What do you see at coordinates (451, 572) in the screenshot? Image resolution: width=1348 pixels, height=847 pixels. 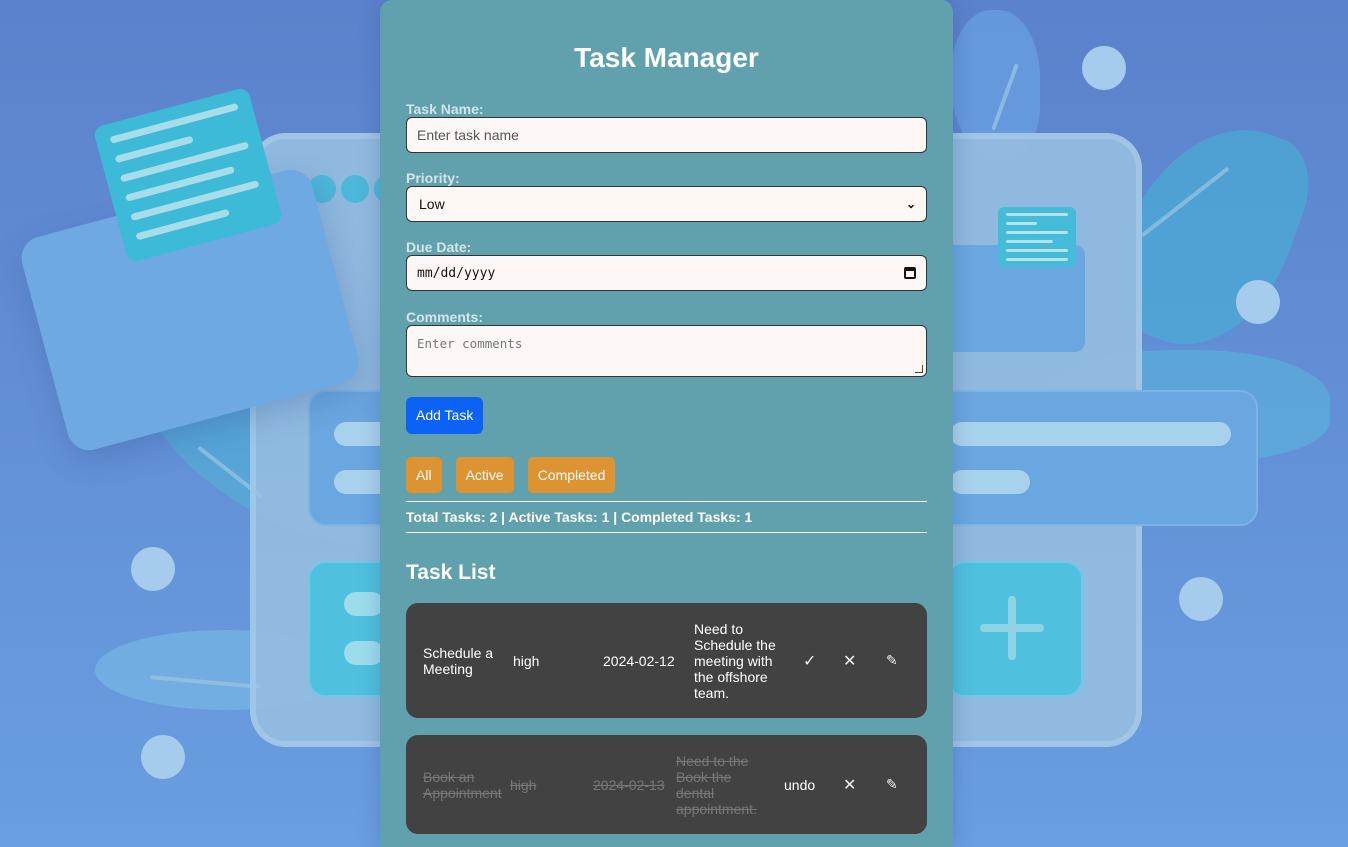 I see `task-list-title: Task List` at bounding box center [451, 572].